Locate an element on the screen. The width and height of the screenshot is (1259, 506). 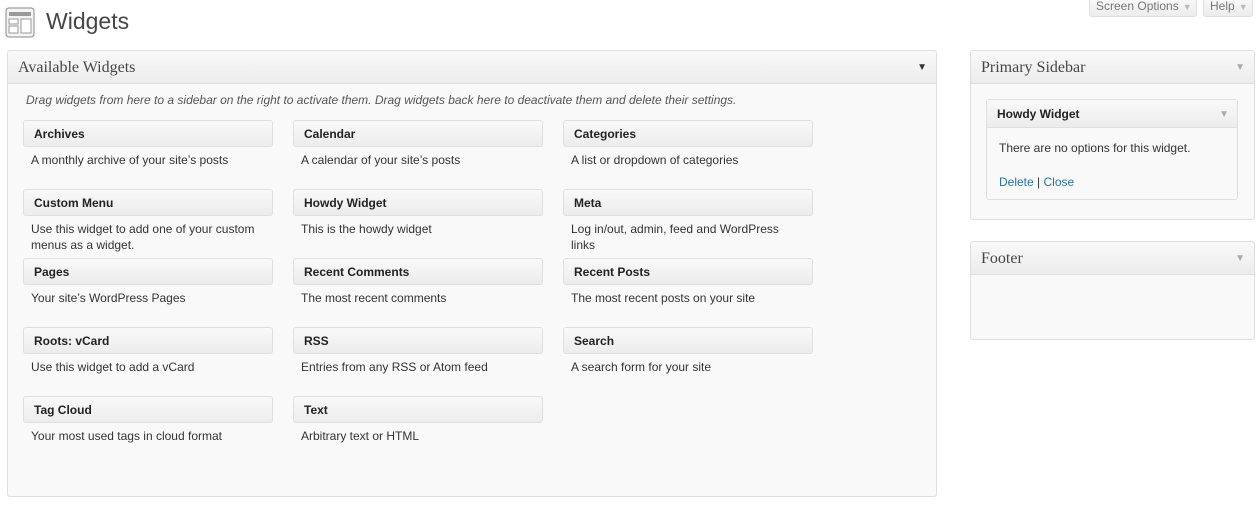
widget-description: Arbitrary text or HTML is located at coordinates (360, 436).